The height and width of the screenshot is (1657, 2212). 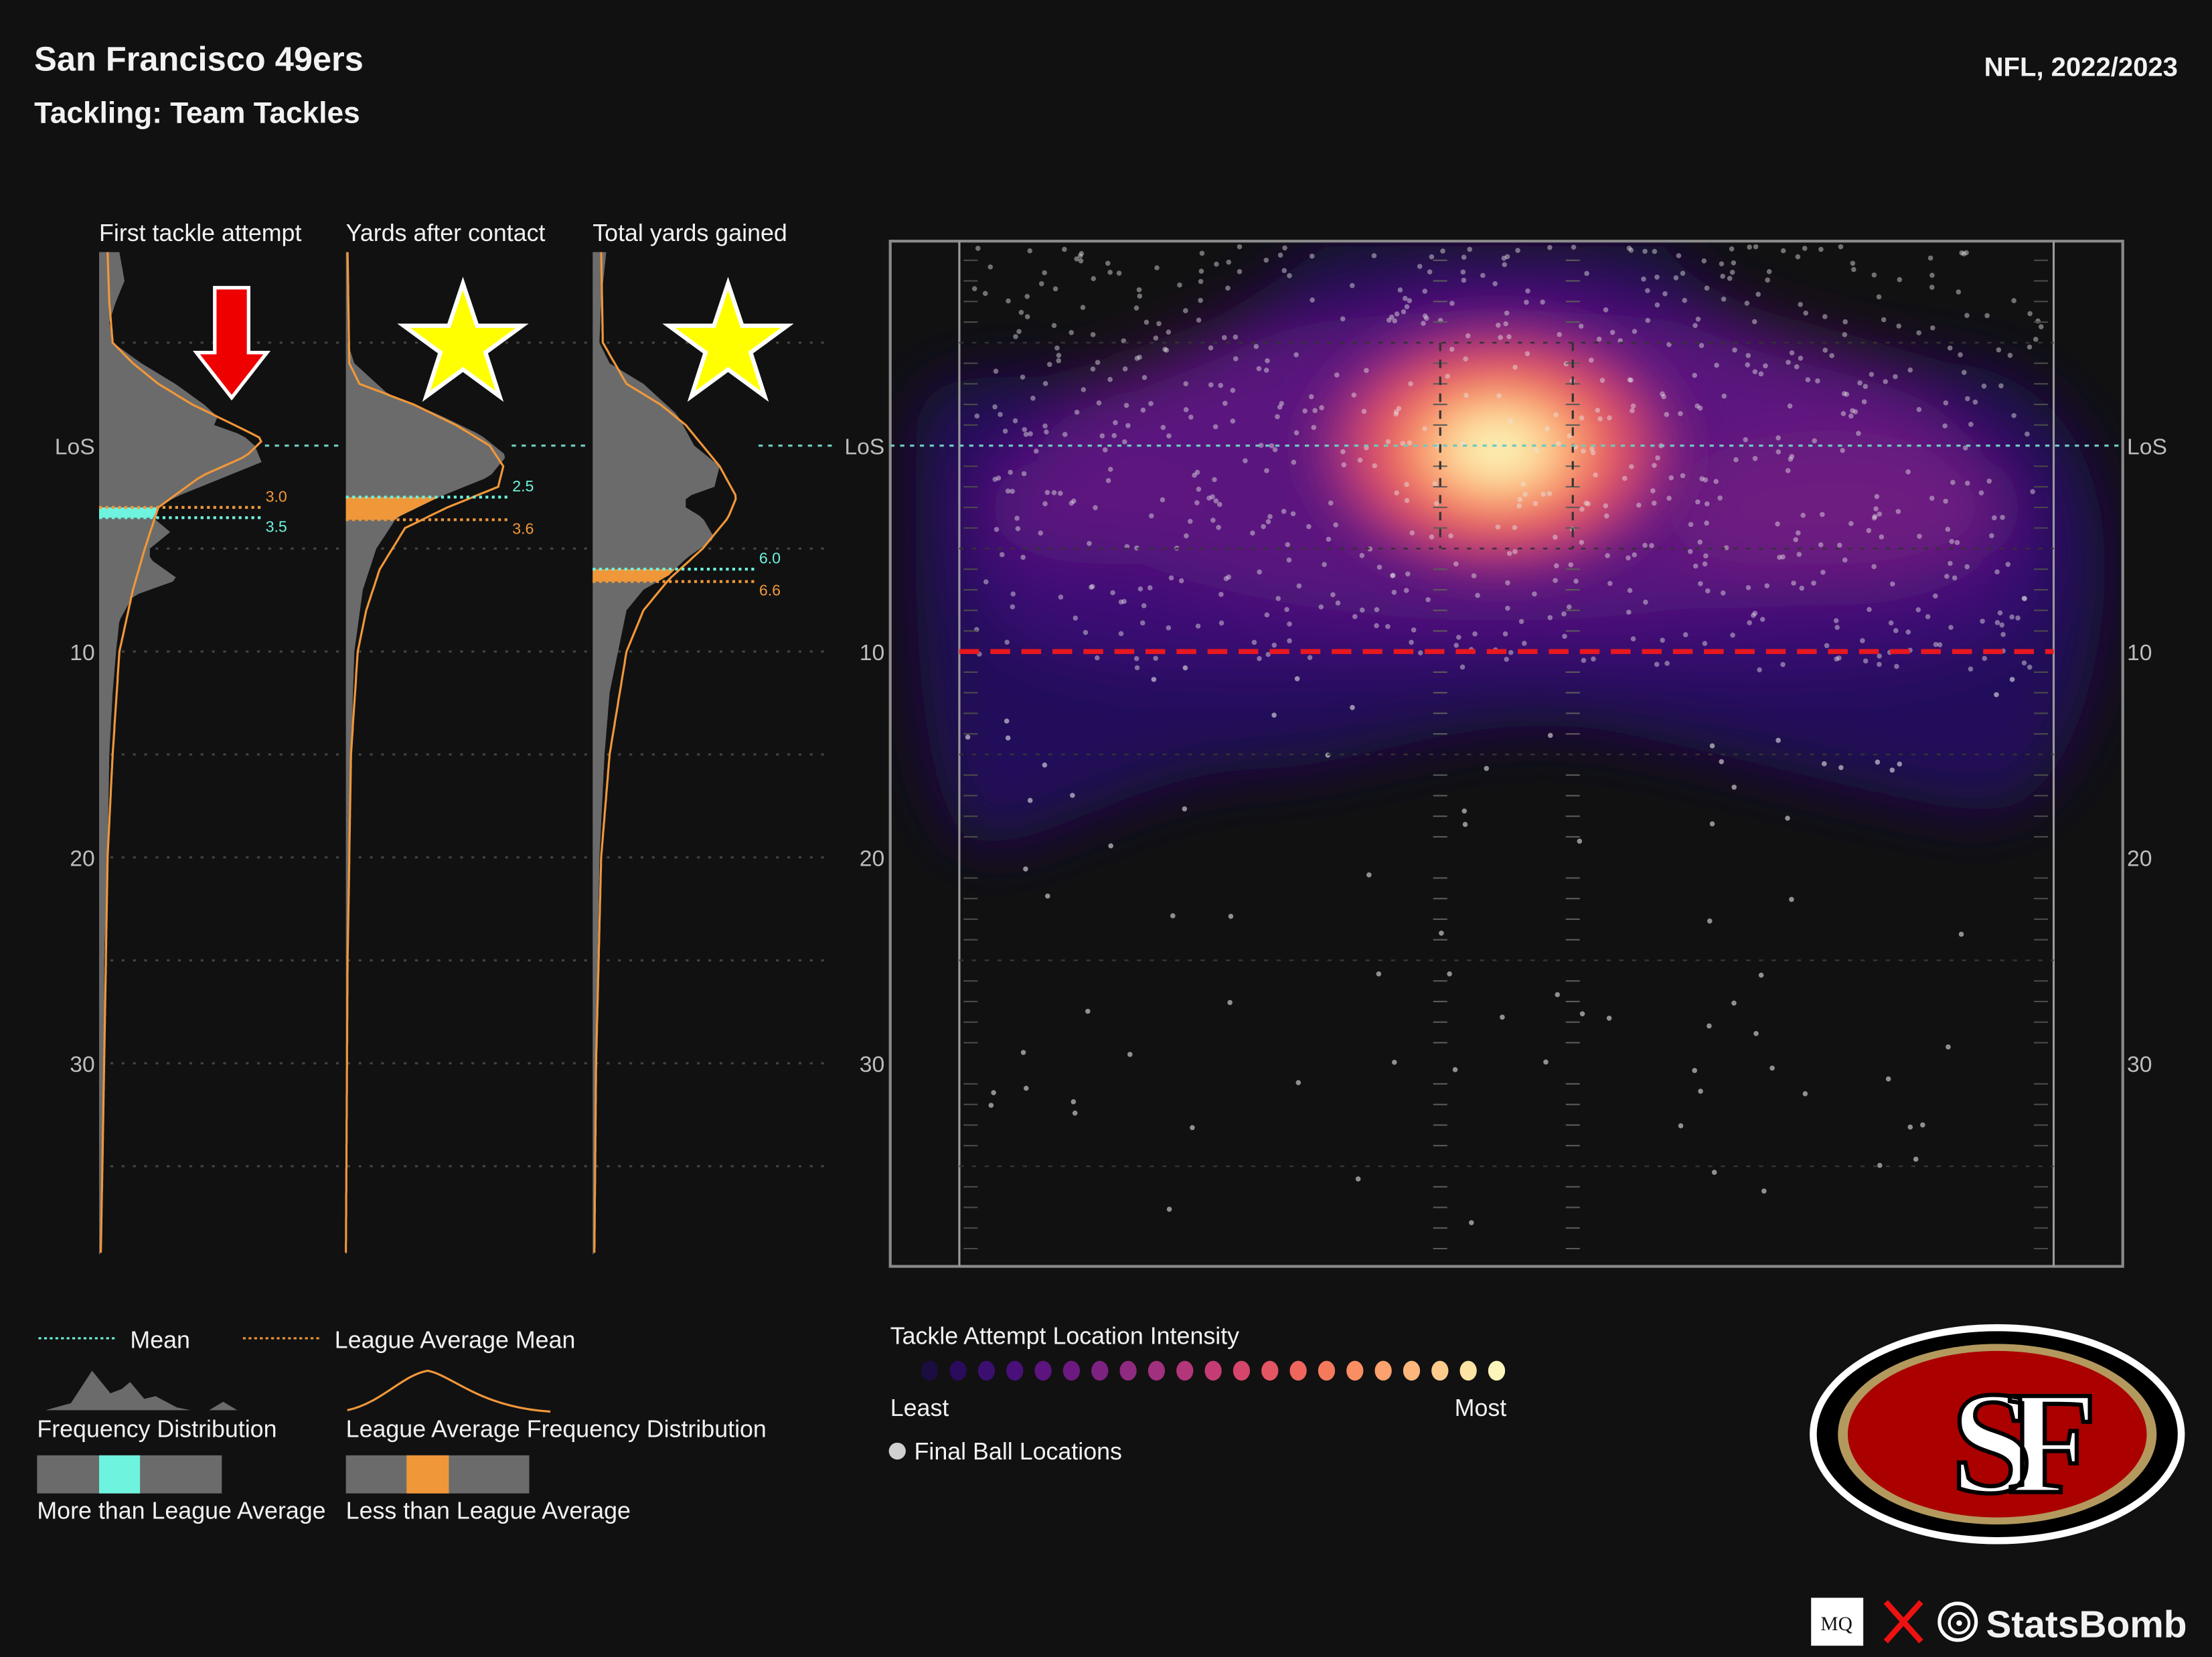 What do you see at coordinates (449, 1391) in the screenshot?
I see `league-frequency-swatch` at bounding box center [449, 1391].